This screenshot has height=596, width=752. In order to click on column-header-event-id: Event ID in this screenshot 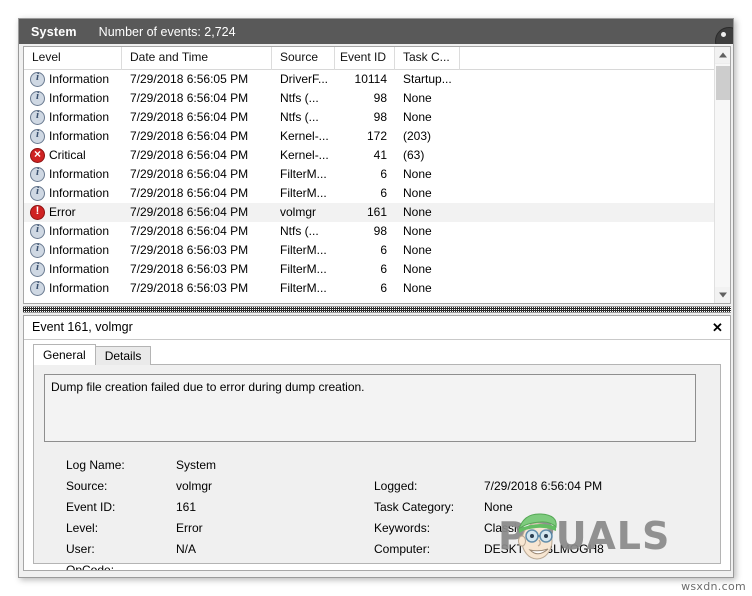, I will do `click(365, 58)`.